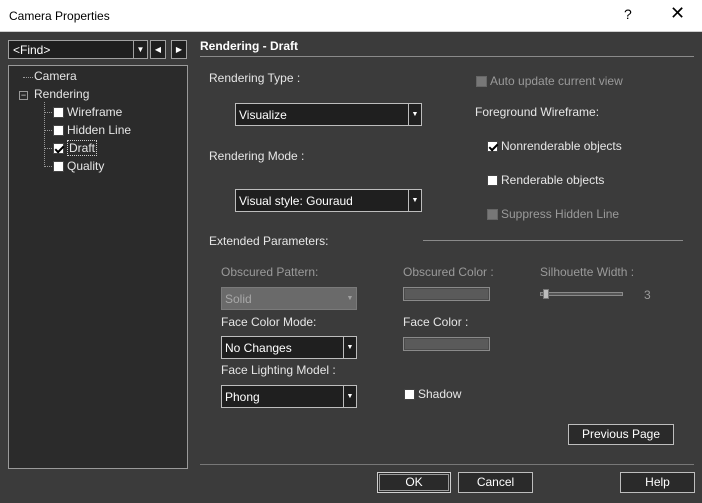 The height and width of the screenshot is (503, 702). What do you see at coordinates (561, 146) in the screenshot?
I see `nonrenderable-label: Nonrenderable objects` at bounding box center [561, 146].